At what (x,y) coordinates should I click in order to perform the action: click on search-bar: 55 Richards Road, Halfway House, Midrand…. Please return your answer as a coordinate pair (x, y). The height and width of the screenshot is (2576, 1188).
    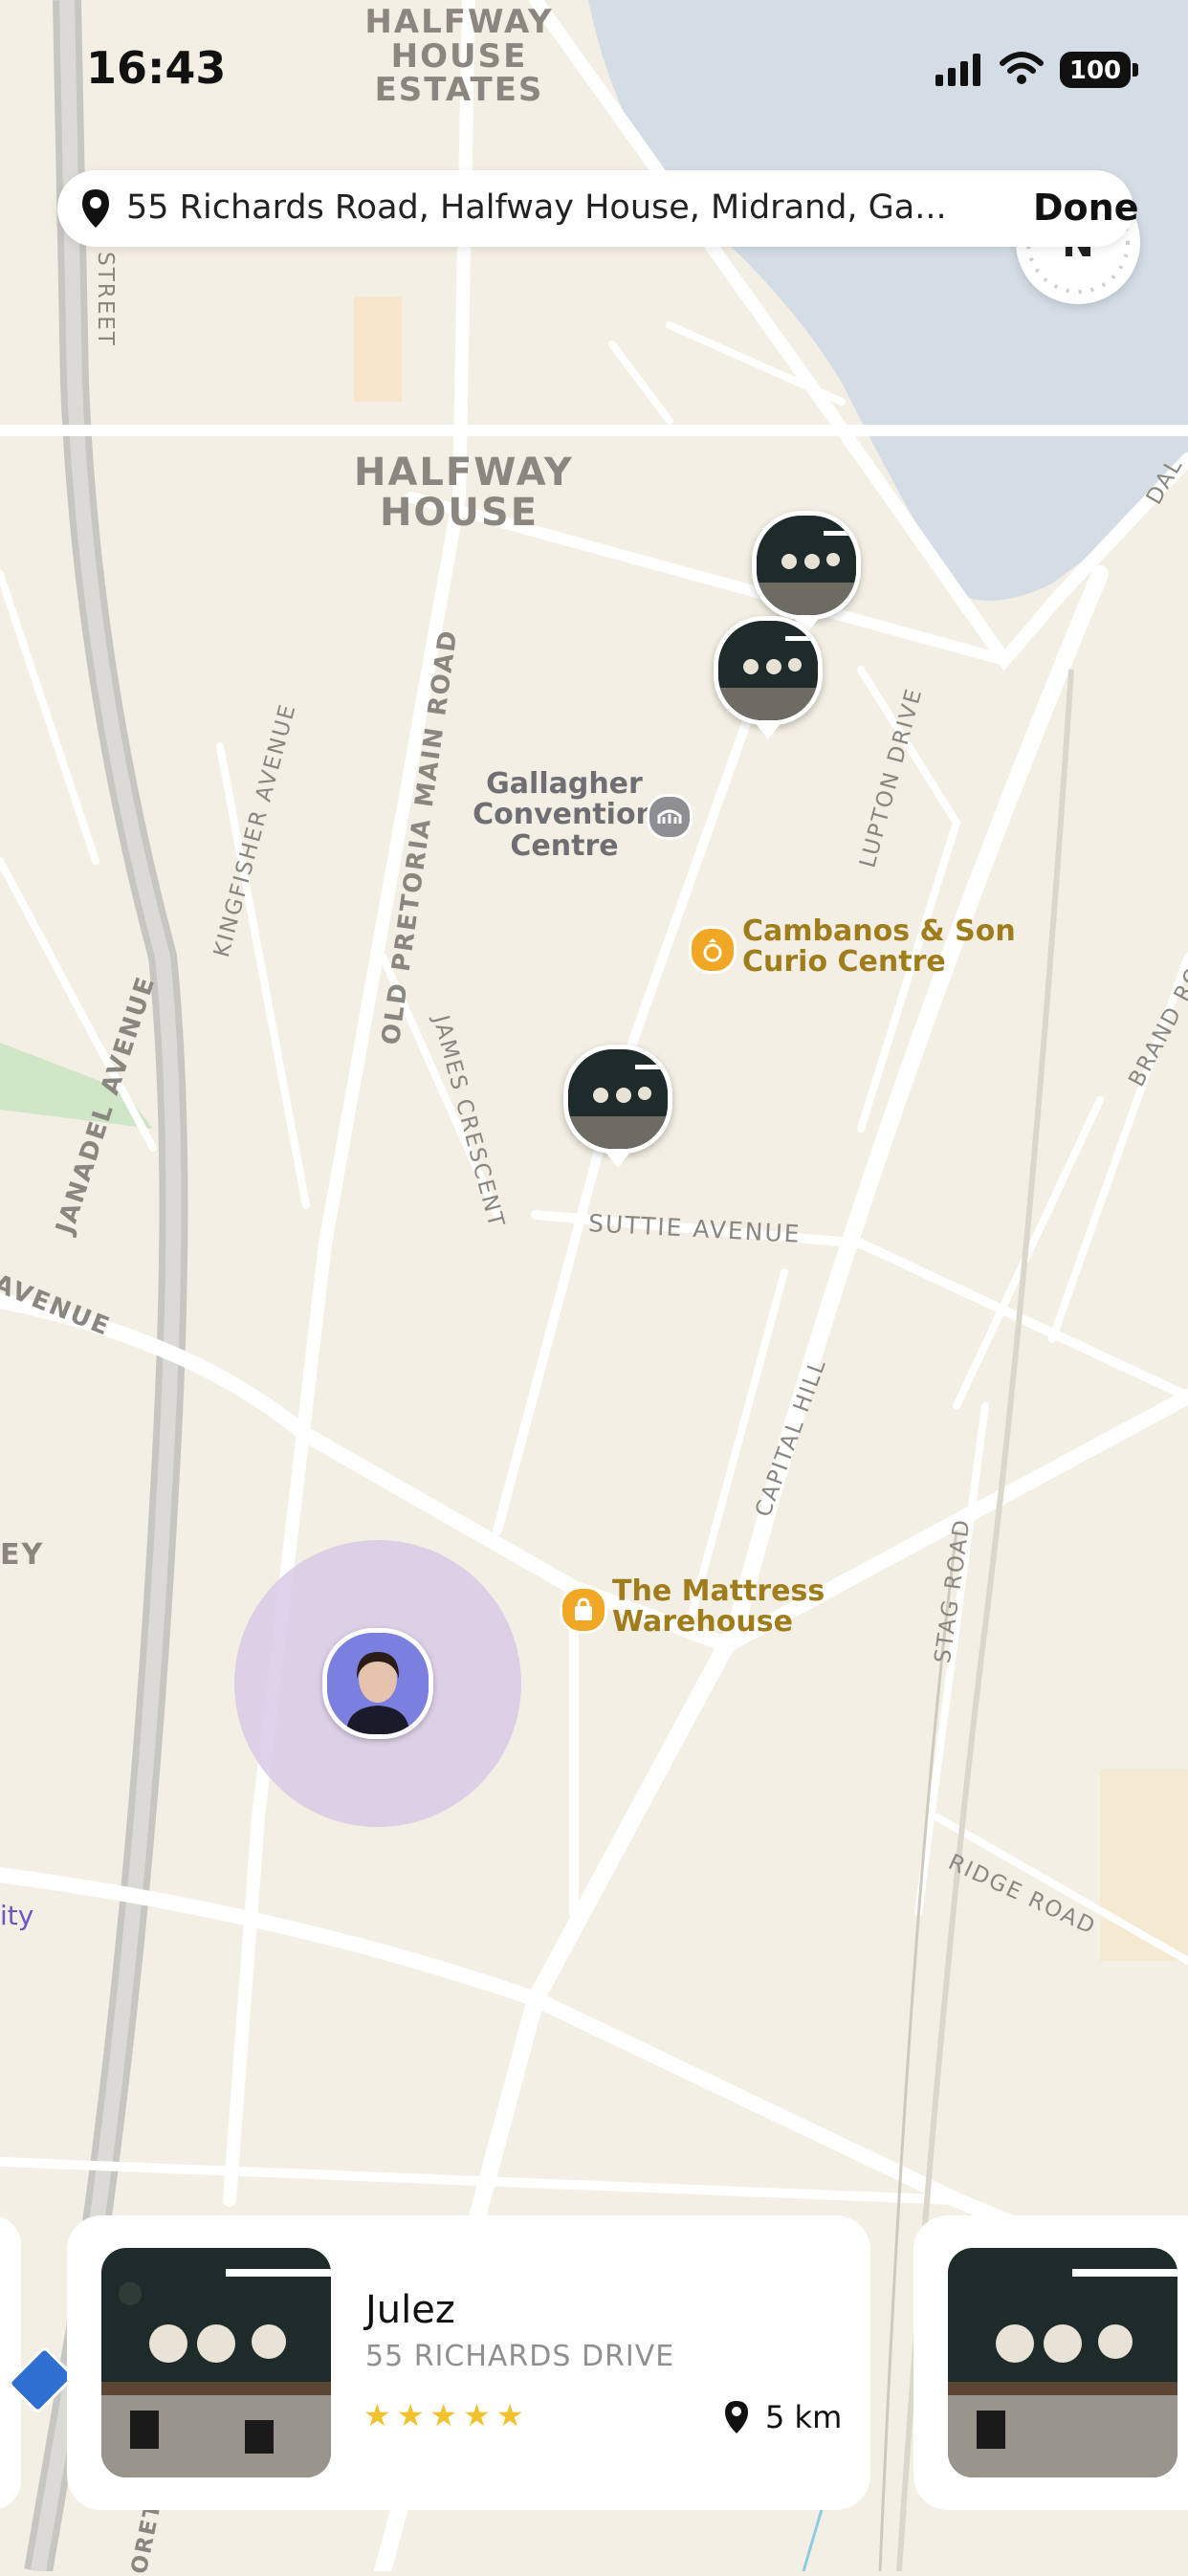
    Looking at the image, I should click on (595, 208).